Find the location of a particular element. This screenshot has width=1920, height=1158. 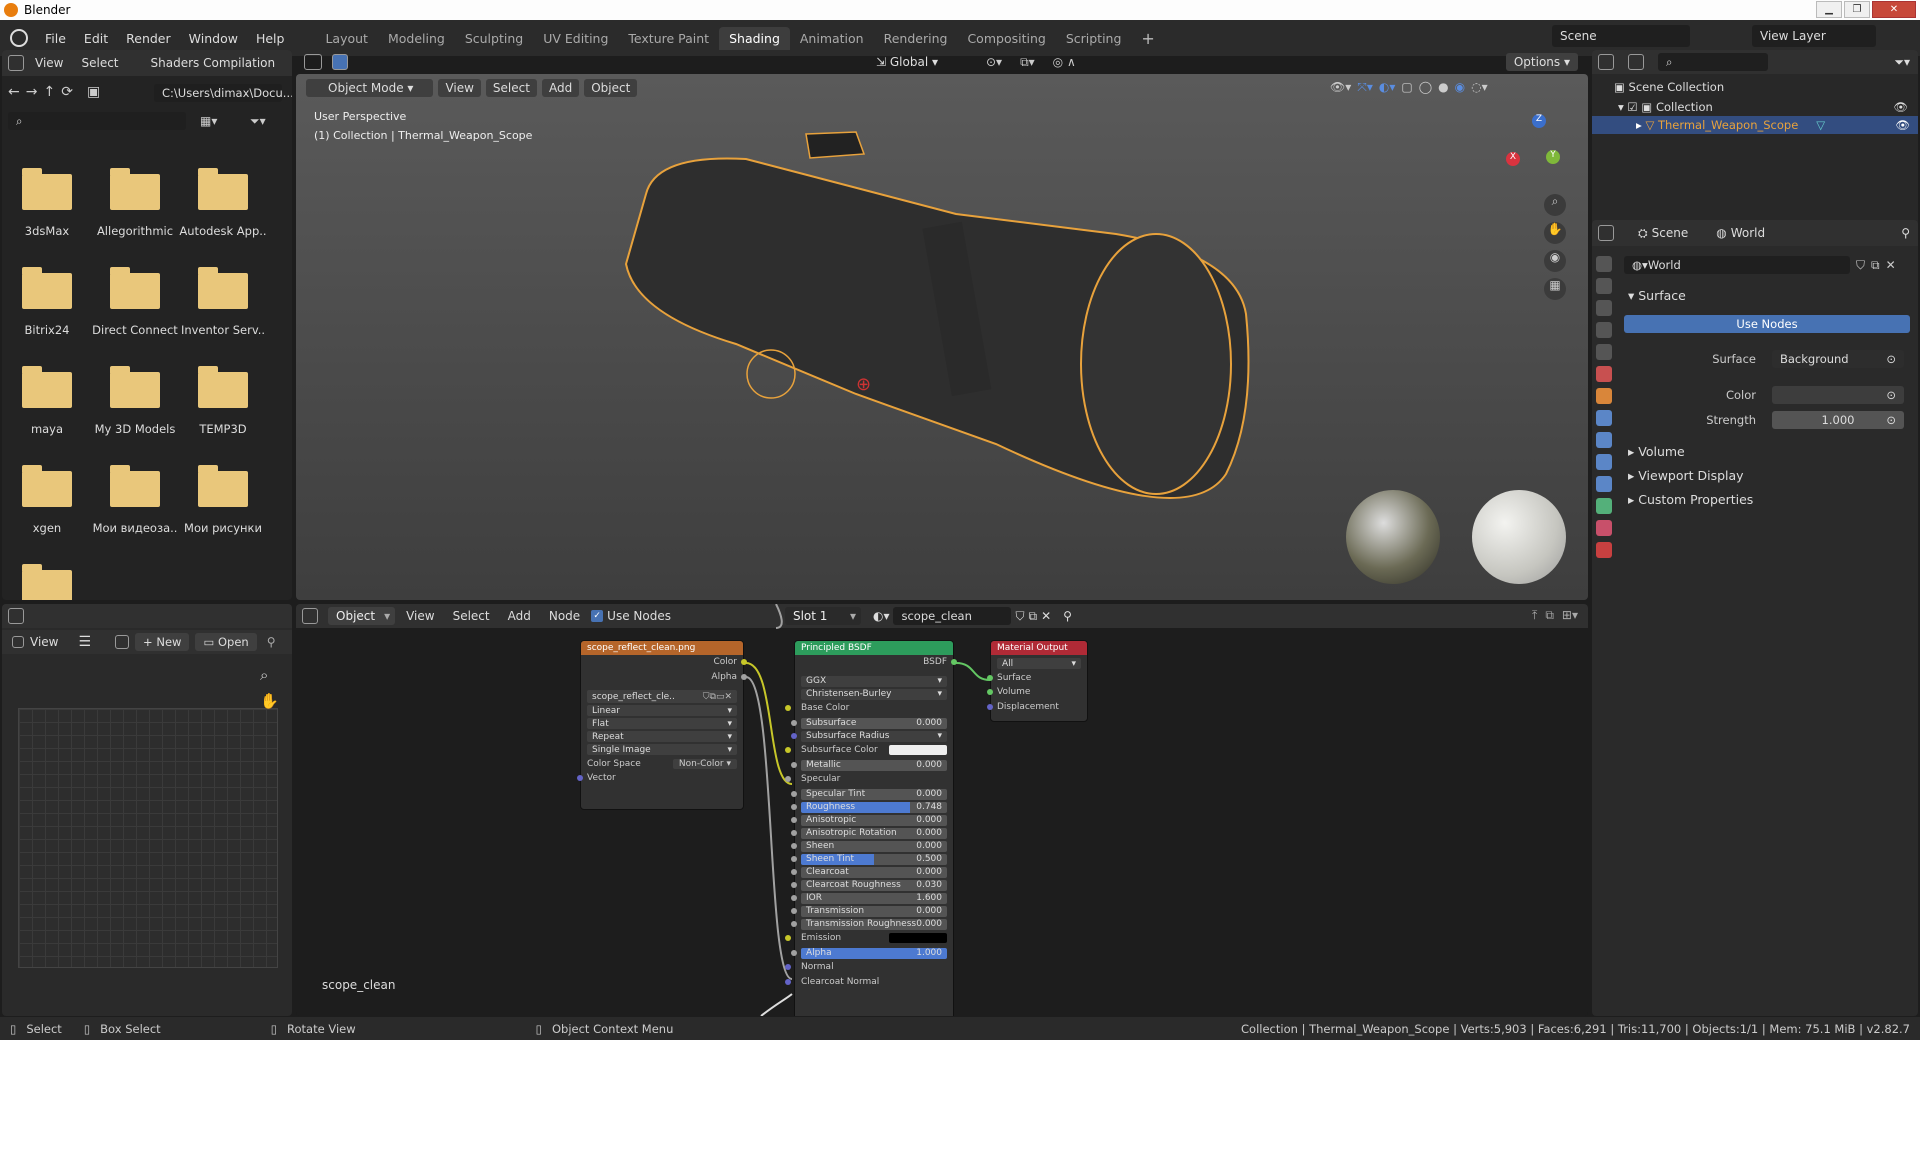

menu-render: Render is located at coordinates (148, 38).